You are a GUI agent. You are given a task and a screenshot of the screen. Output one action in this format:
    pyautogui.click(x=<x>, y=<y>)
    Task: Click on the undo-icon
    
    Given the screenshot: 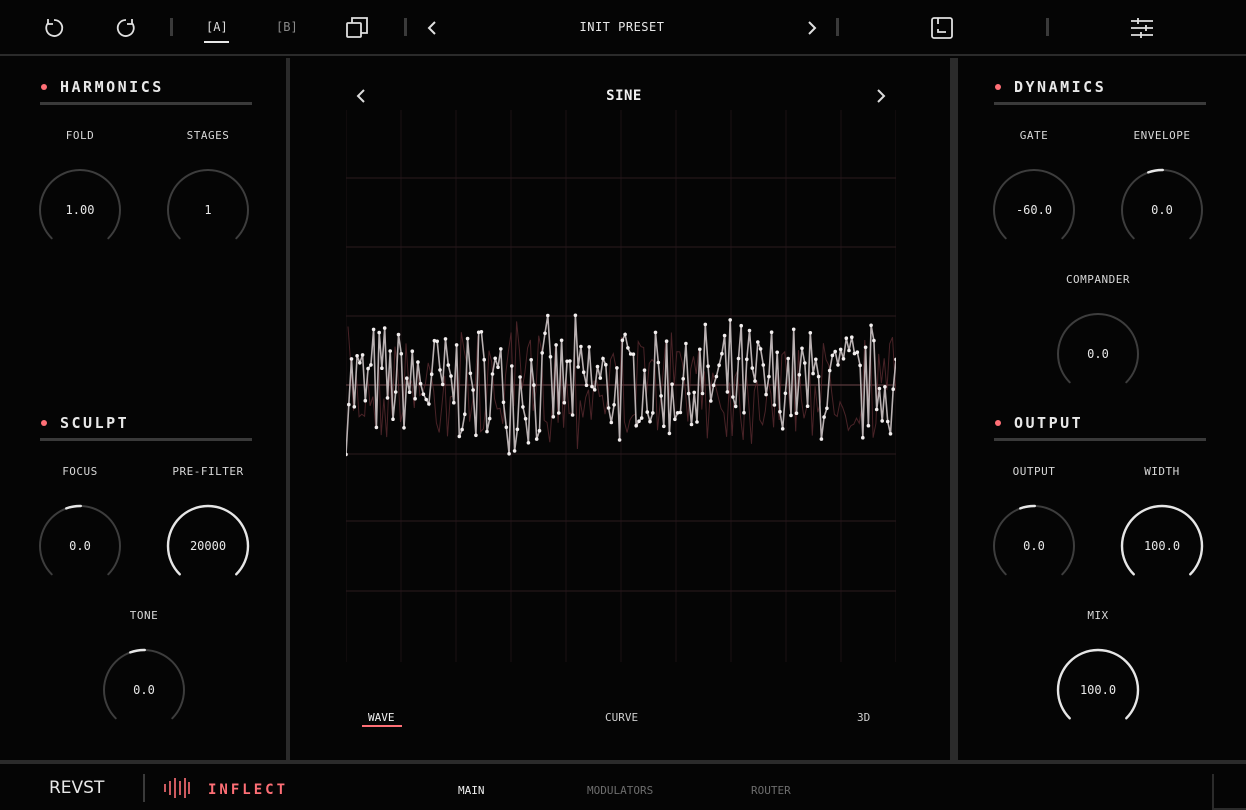 What is the action you would take?
    pyautogui.click(x=54, y=28)
    